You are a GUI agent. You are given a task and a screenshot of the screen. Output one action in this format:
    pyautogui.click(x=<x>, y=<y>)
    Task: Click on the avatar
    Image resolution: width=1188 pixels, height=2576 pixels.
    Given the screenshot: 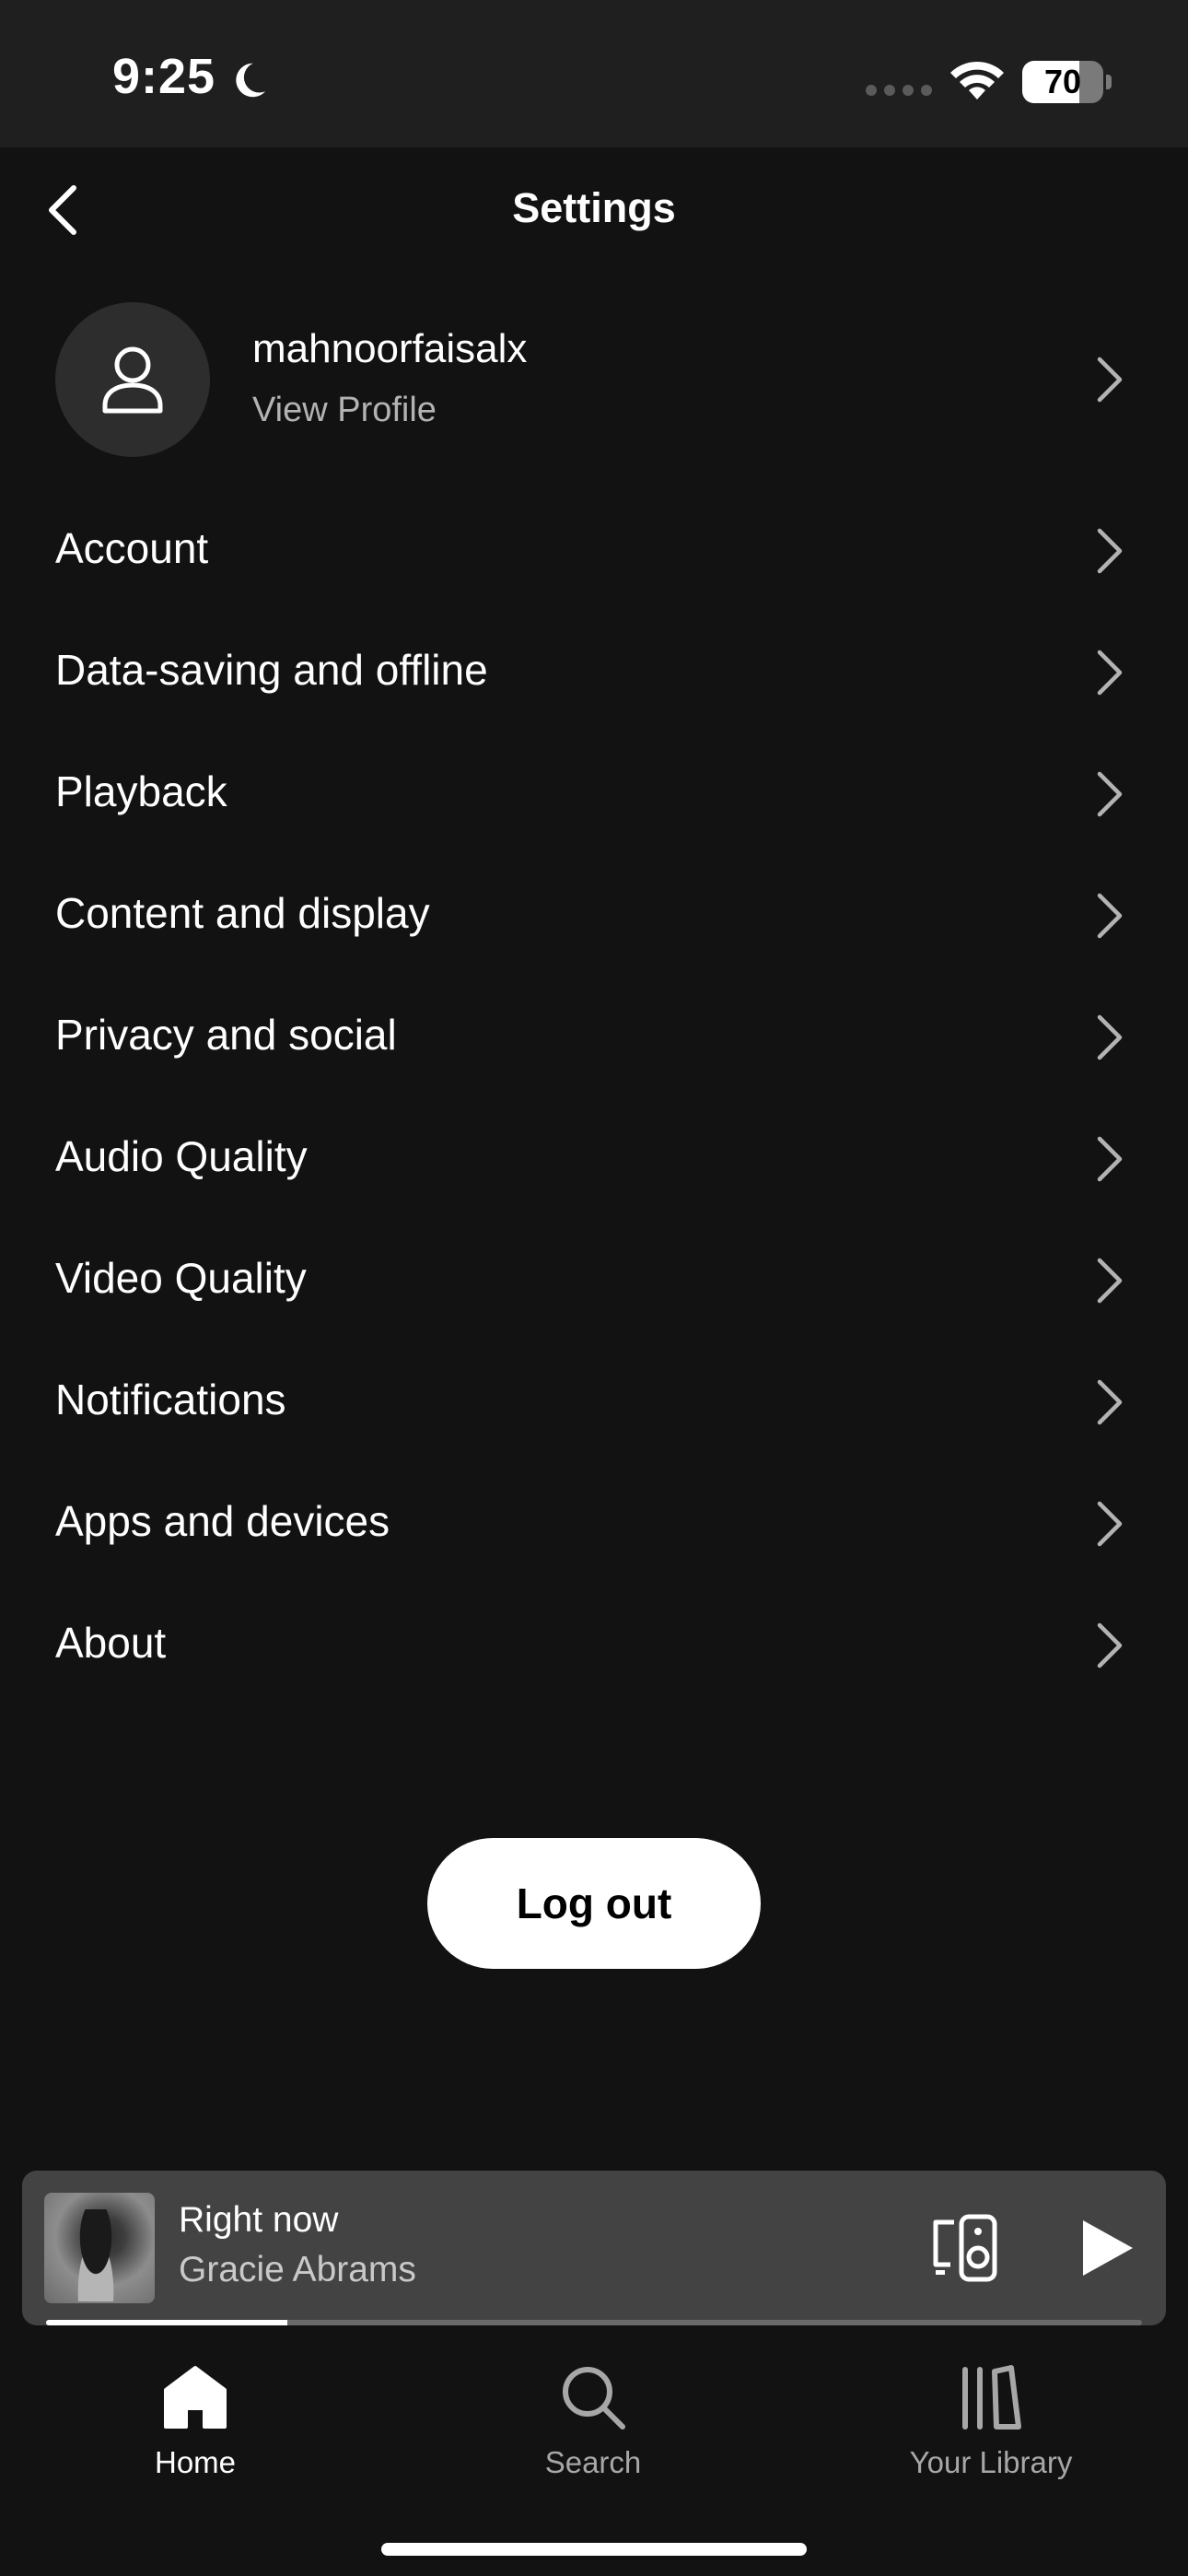 What is the action you would take?
    pyautogui.click(x=132, y=379)
    